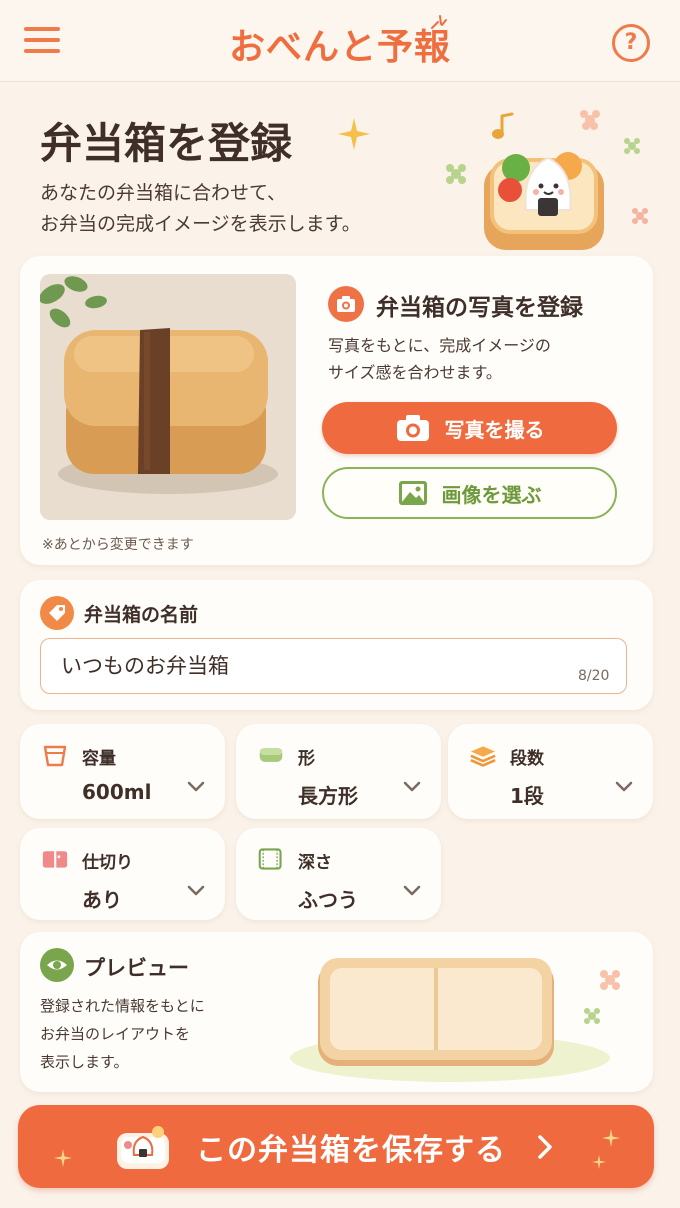  I want to click on photo-section-description: 写真をもとに、完成イメージの サイズ感を合わせます。, so click(439, 359).